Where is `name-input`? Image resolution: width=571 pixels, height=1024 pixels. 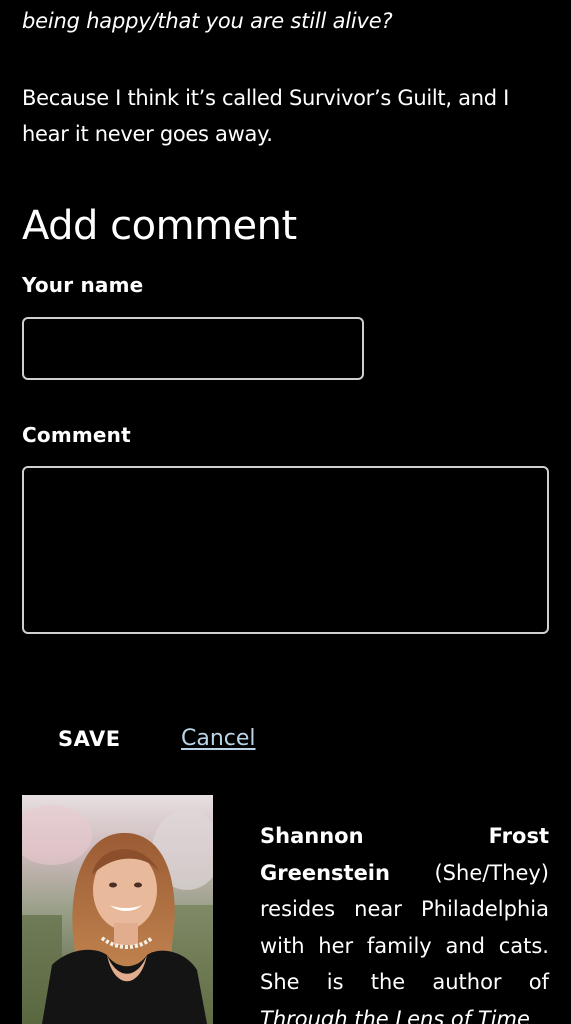
name-input is located at coordinates (193, 348).